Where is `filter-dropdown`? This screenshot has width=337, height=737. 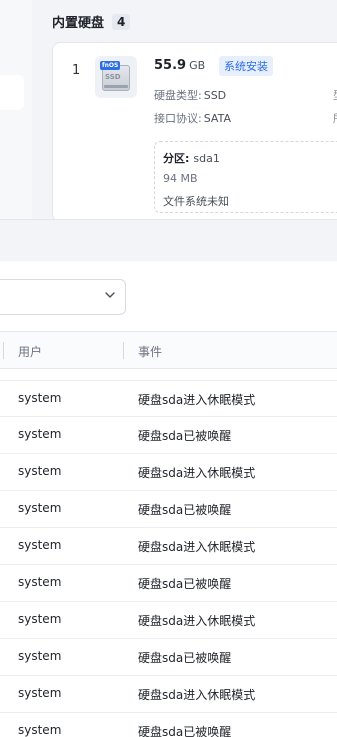
filter-dropdown is located at coordinates (63, 297).